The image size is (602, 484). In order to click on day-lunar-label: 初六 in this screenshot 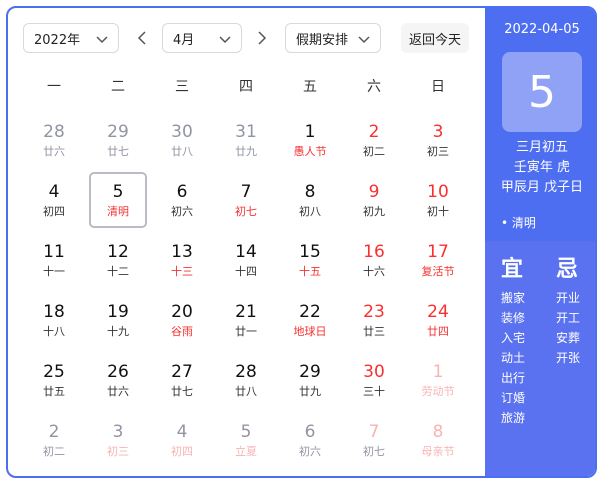, I will do `click(182, 211)`.